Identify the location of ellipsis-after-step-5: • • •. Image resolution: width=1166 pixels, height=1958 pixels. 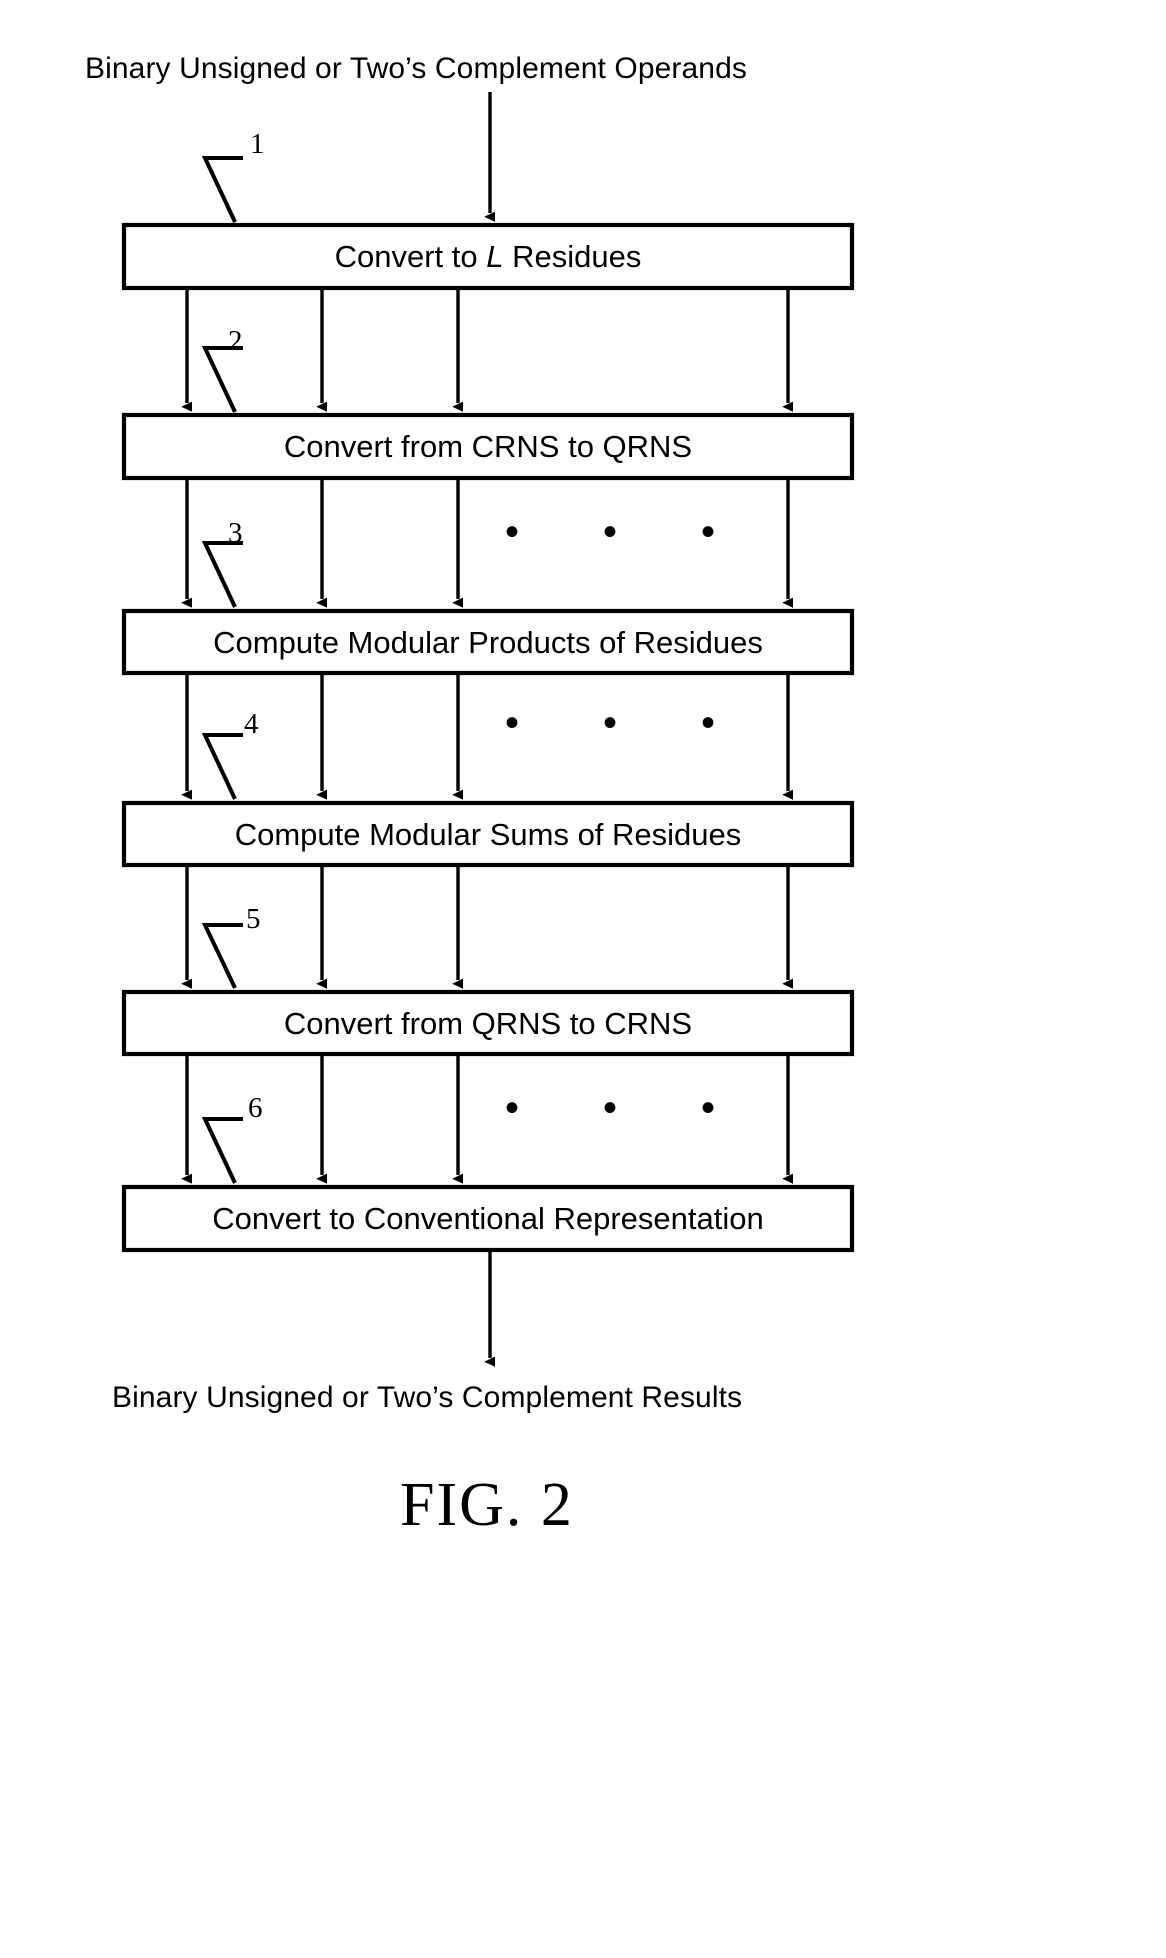
(621, 1108).